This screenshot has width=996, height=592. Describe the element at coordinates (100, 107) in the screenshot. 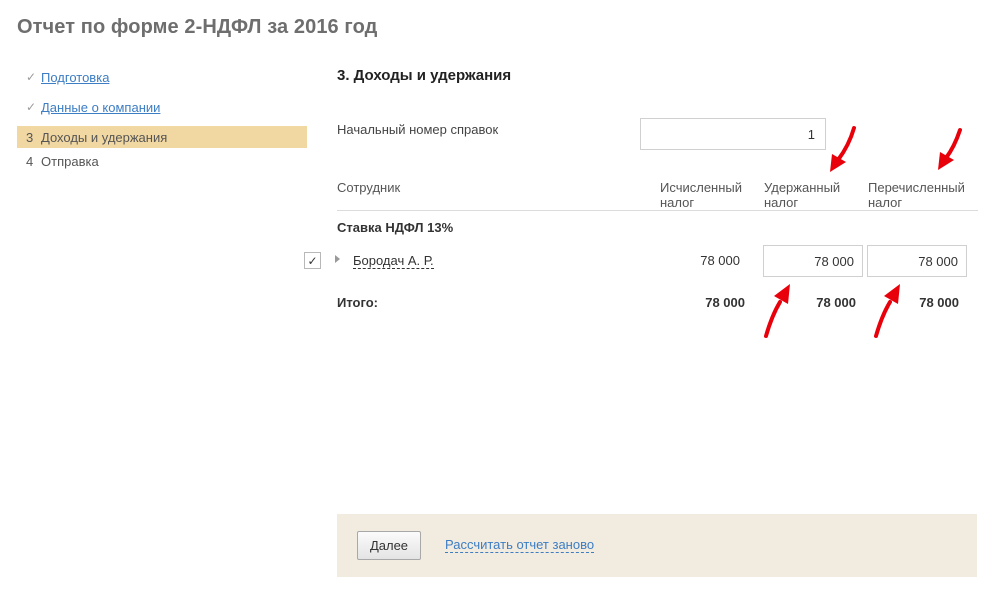

I see `step-company-data-link: Данные о компании` at that location.